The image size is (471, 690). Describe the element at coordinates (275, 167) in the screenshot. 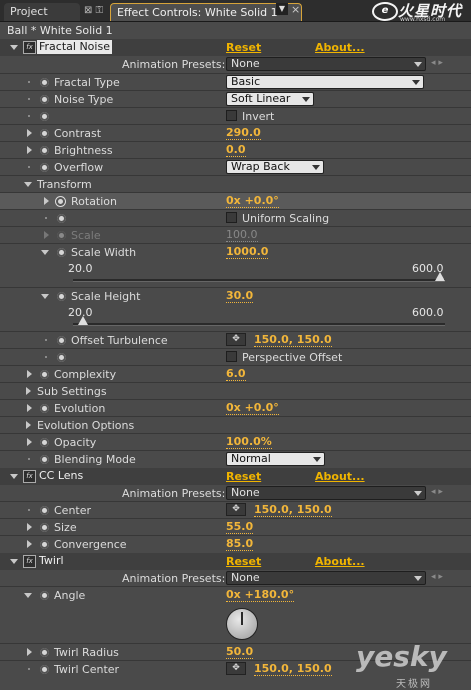

I see `overflow-dropdown: Wrap Back` at that location.